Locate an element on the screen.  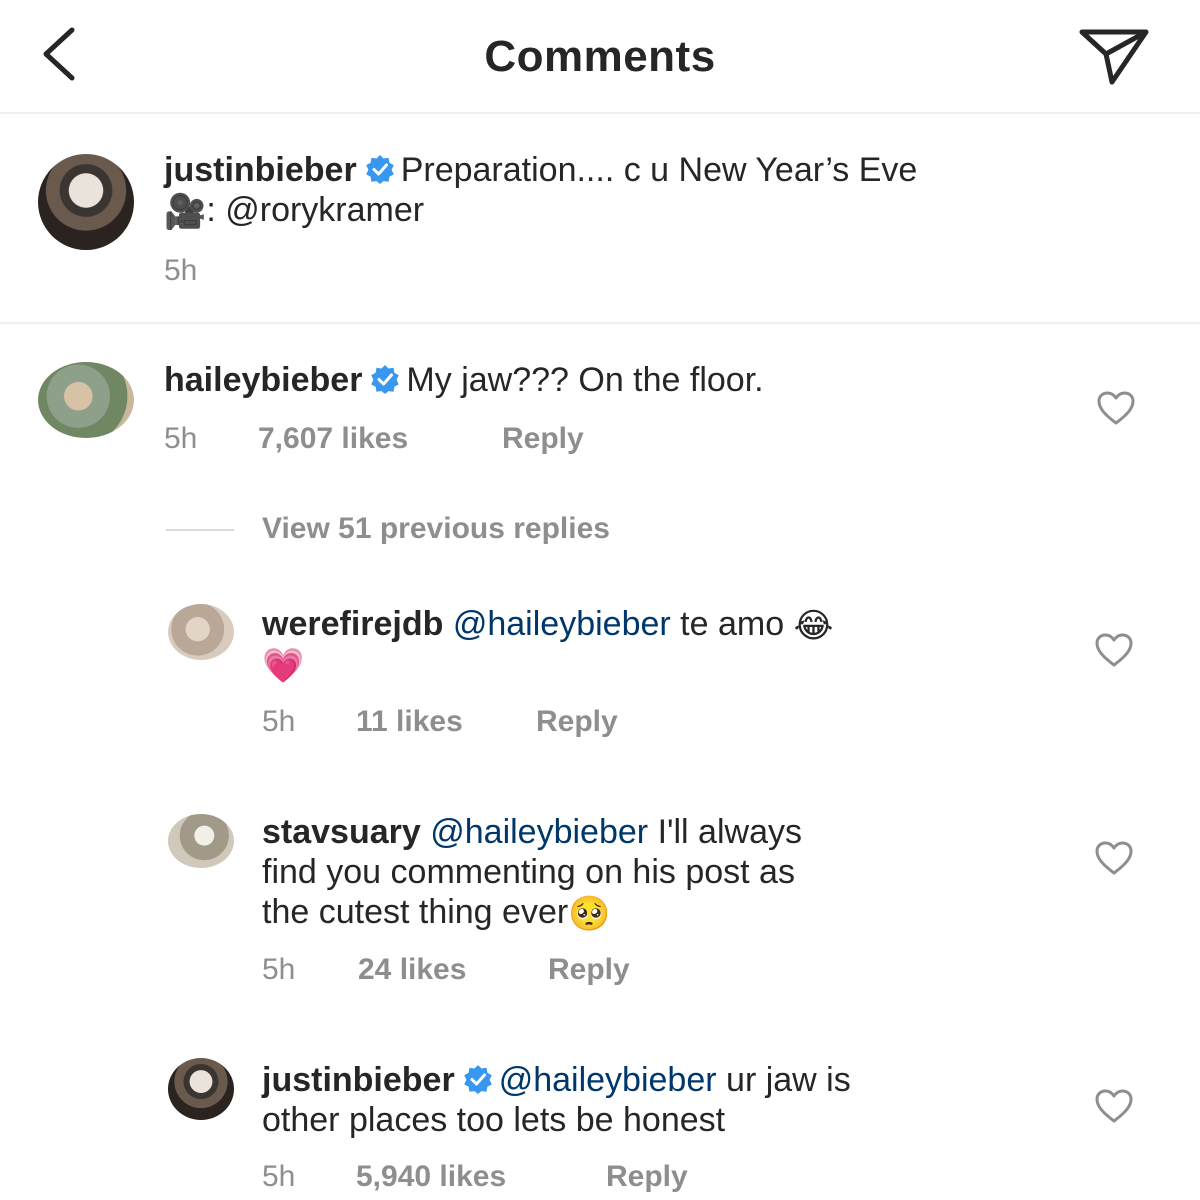
reply-line-3: the cutest thing ever🥺 is located at coordinates (436, 913).